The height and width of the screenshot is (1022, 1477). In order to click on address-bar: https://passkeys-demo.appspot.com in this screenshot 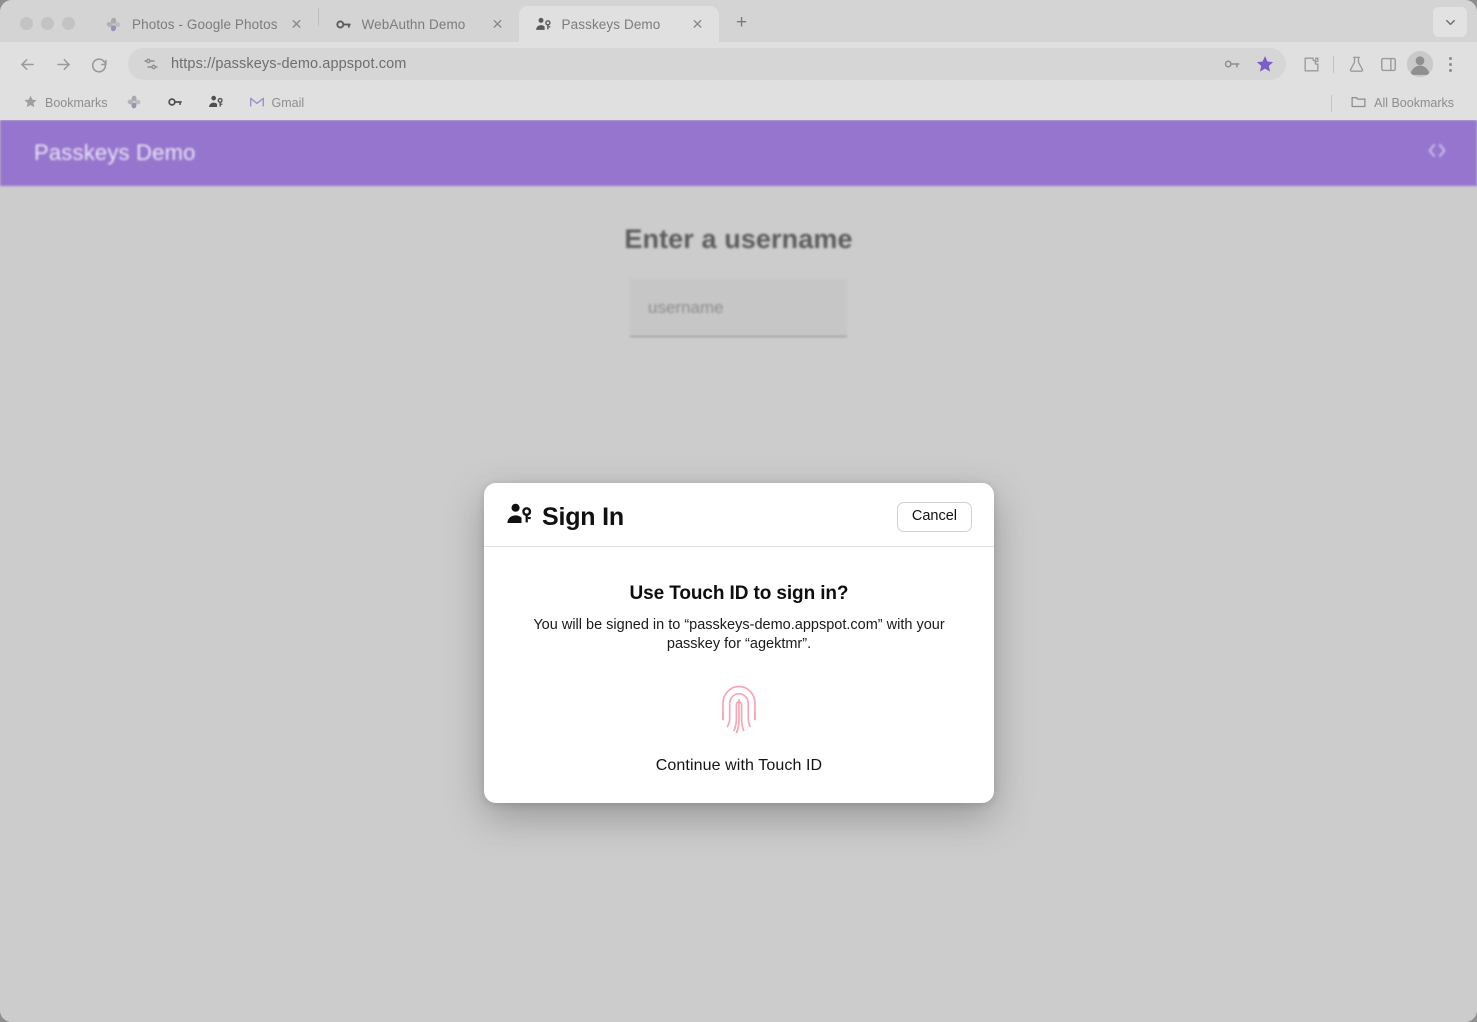, I will do `click(707, 64)`.